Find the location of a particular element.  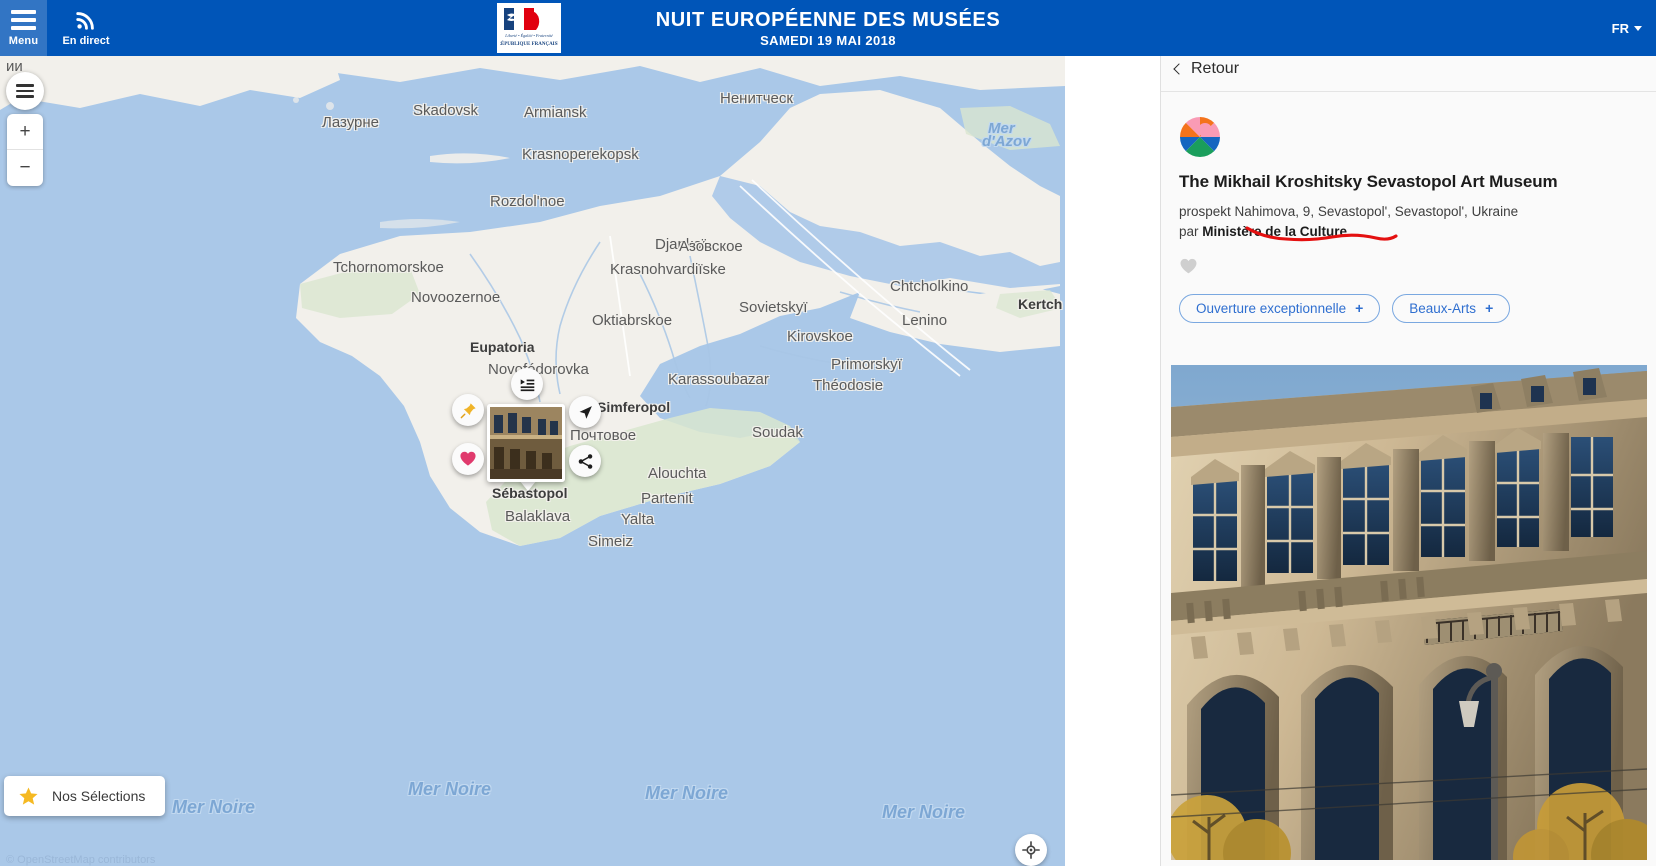

hamburger-icon is located at coordinates (23, 19).